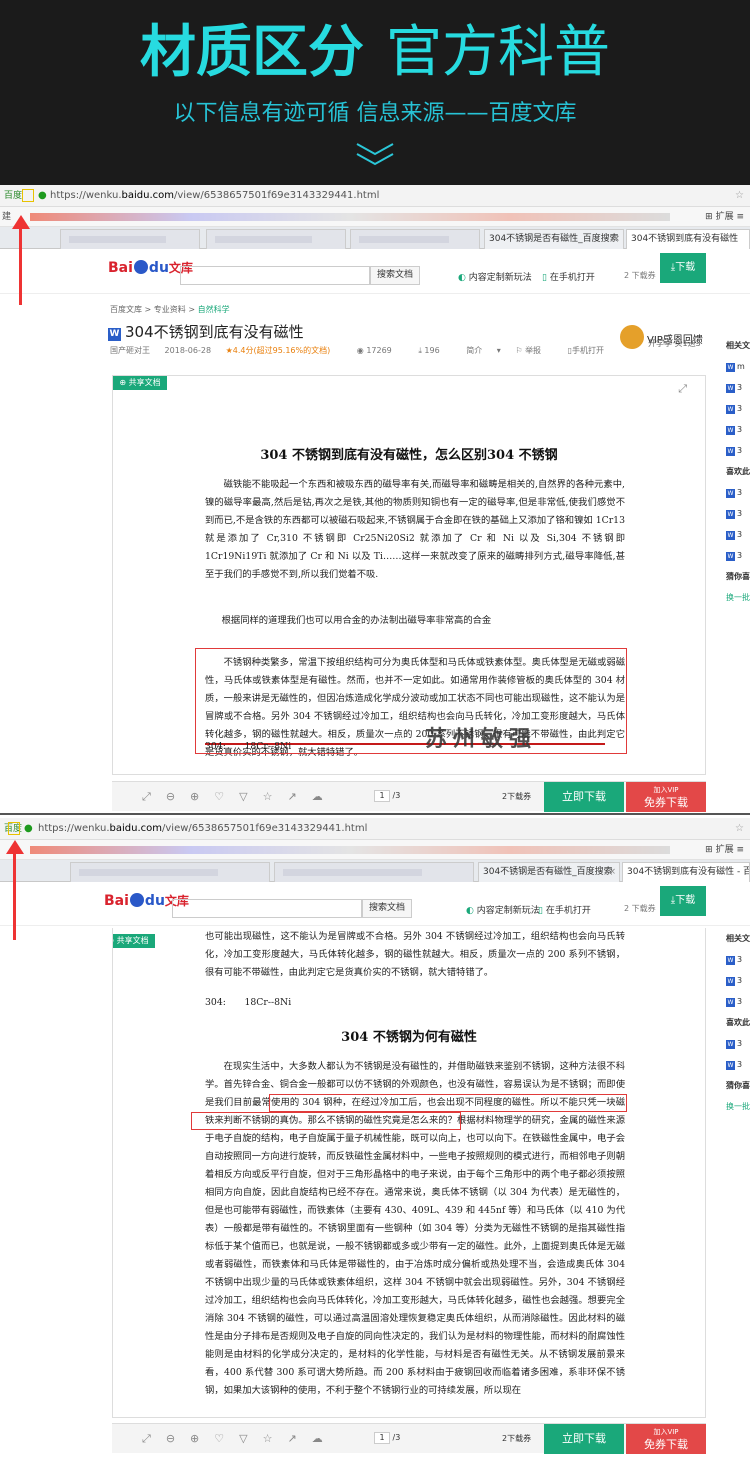  What do you see at coordinates (144, 382) in the screenshot?
I see `share-label: 共享文档` at bounding box center [144, 382].